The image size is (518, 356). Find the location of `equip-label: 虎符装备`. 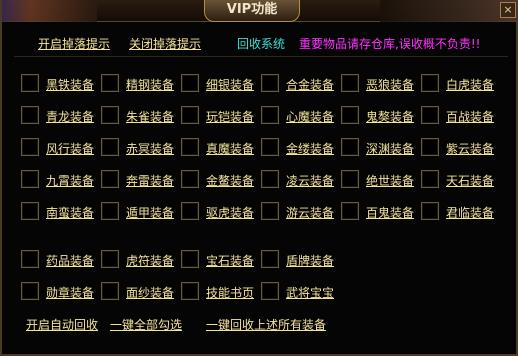

equip-label: 虎符装备 is located at coordinates (150, 260).